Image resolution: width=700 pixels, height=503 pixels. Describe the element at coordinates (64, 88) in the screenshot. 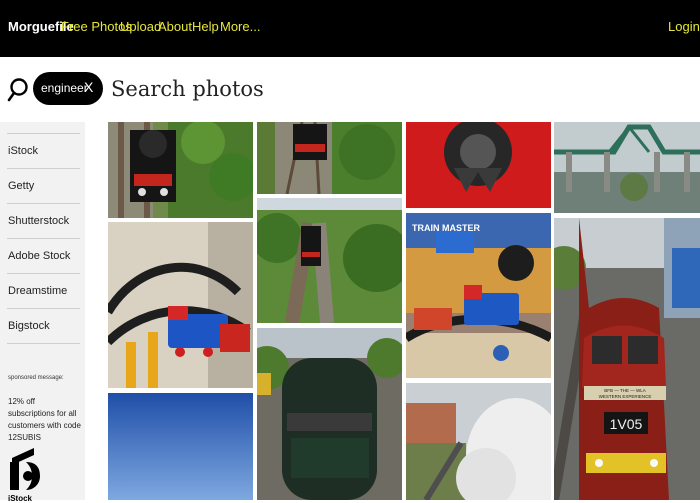

I see `search-tag-label: engineer` at that location.